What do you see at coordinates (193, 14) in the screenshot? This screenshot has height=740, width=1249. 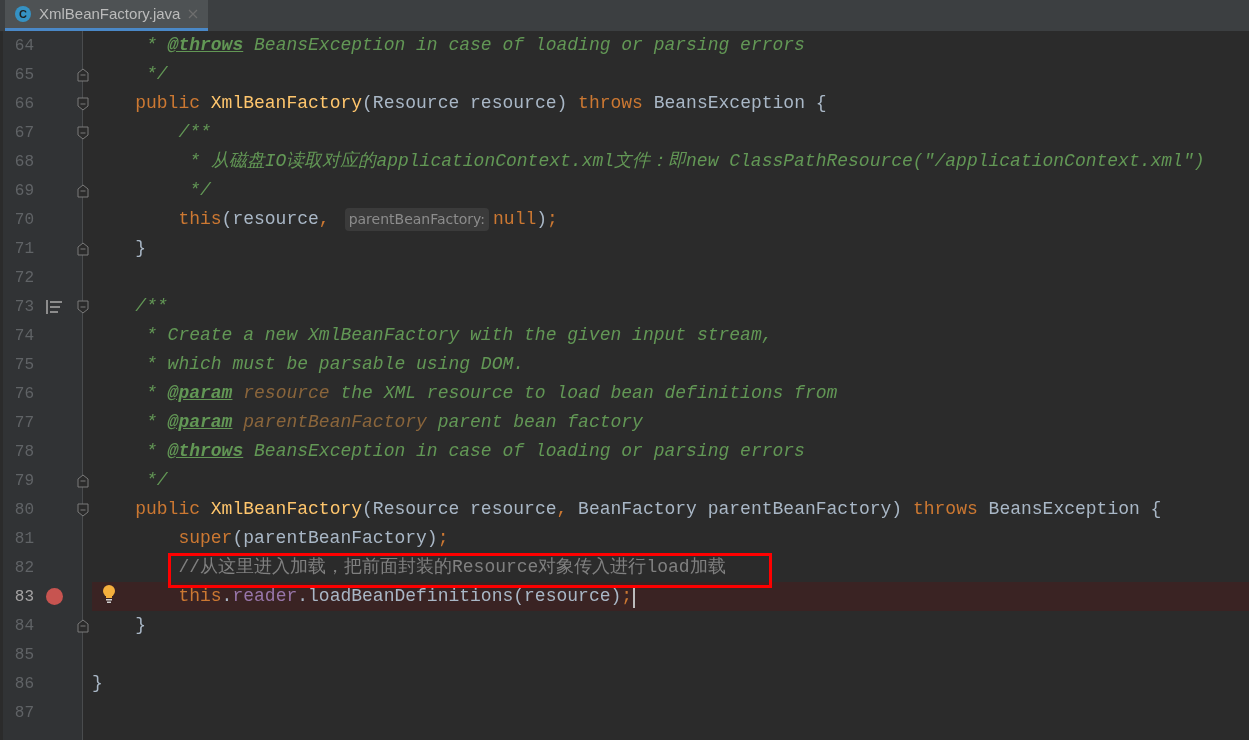 I see `close-icon` at bounding box center [193, 14].